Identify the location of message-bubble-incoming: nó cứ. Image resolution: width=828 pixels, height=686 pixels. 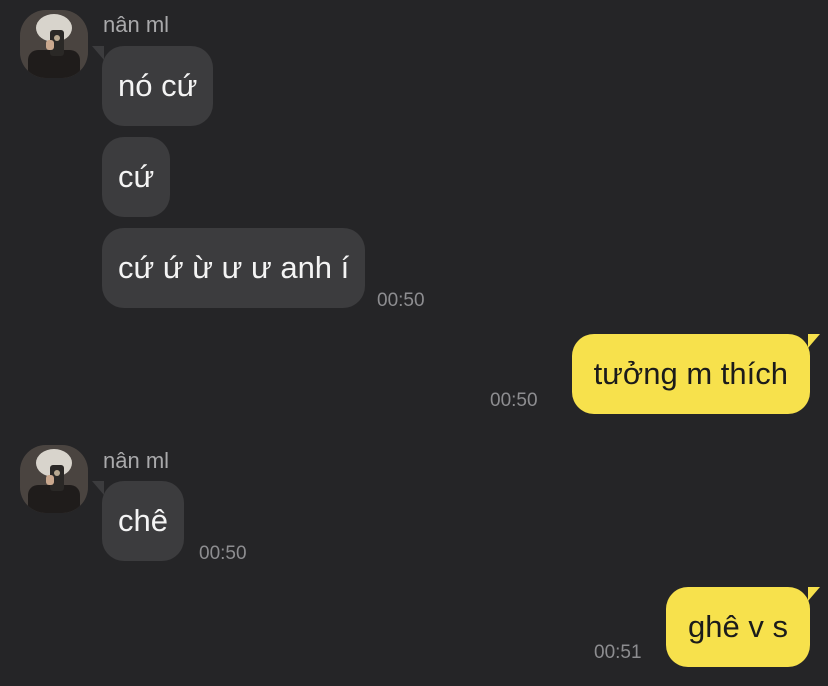
(158, 86).